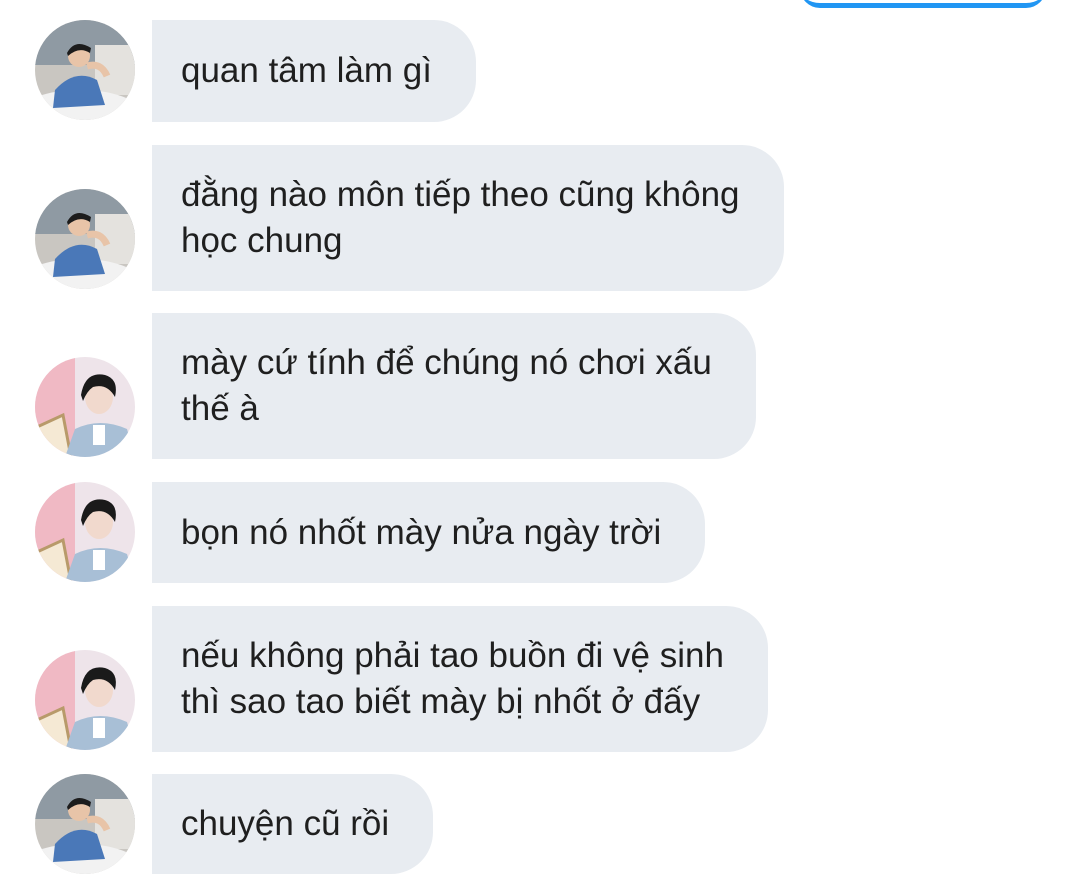 The height and width of the screenshot is (884, 1066). Describe the element at coordinates (454, 386) in the screenshot. I see `message-bubble: mày cứ tính để chúng nó chơi xấu thế à` at that location.